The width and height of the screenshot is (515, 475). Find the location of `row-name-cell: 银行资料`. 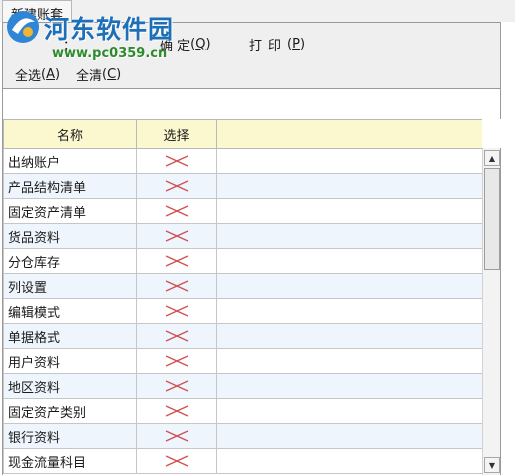

row-name-cell: 银行资料 is located at coordinates (70, 436).